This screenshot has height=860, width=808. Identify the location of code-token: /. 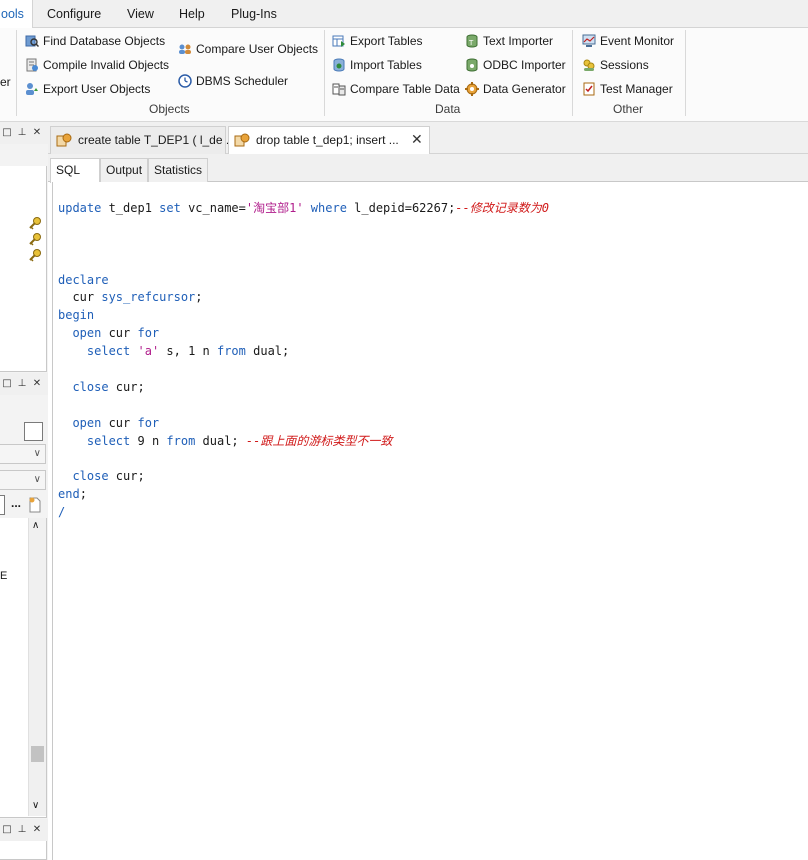
(62, 512).